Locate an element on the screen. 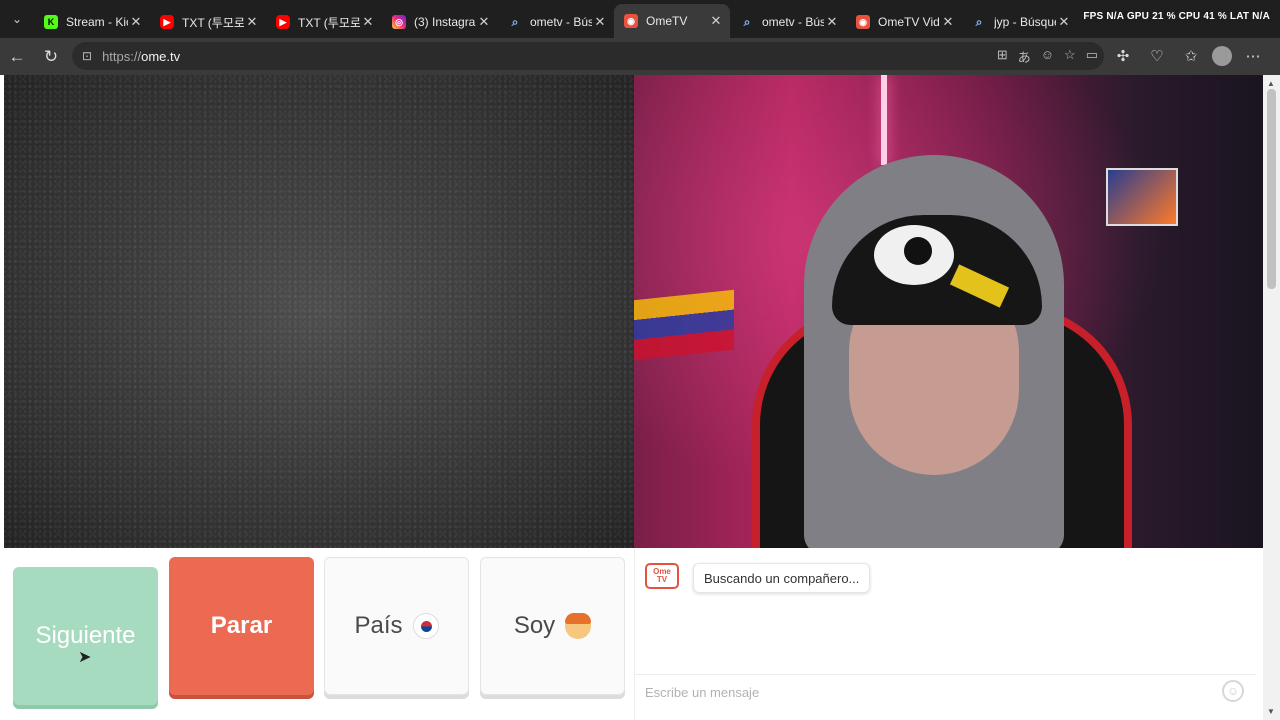  next-button-label: Siguiente is located at coordinates (85, 635).